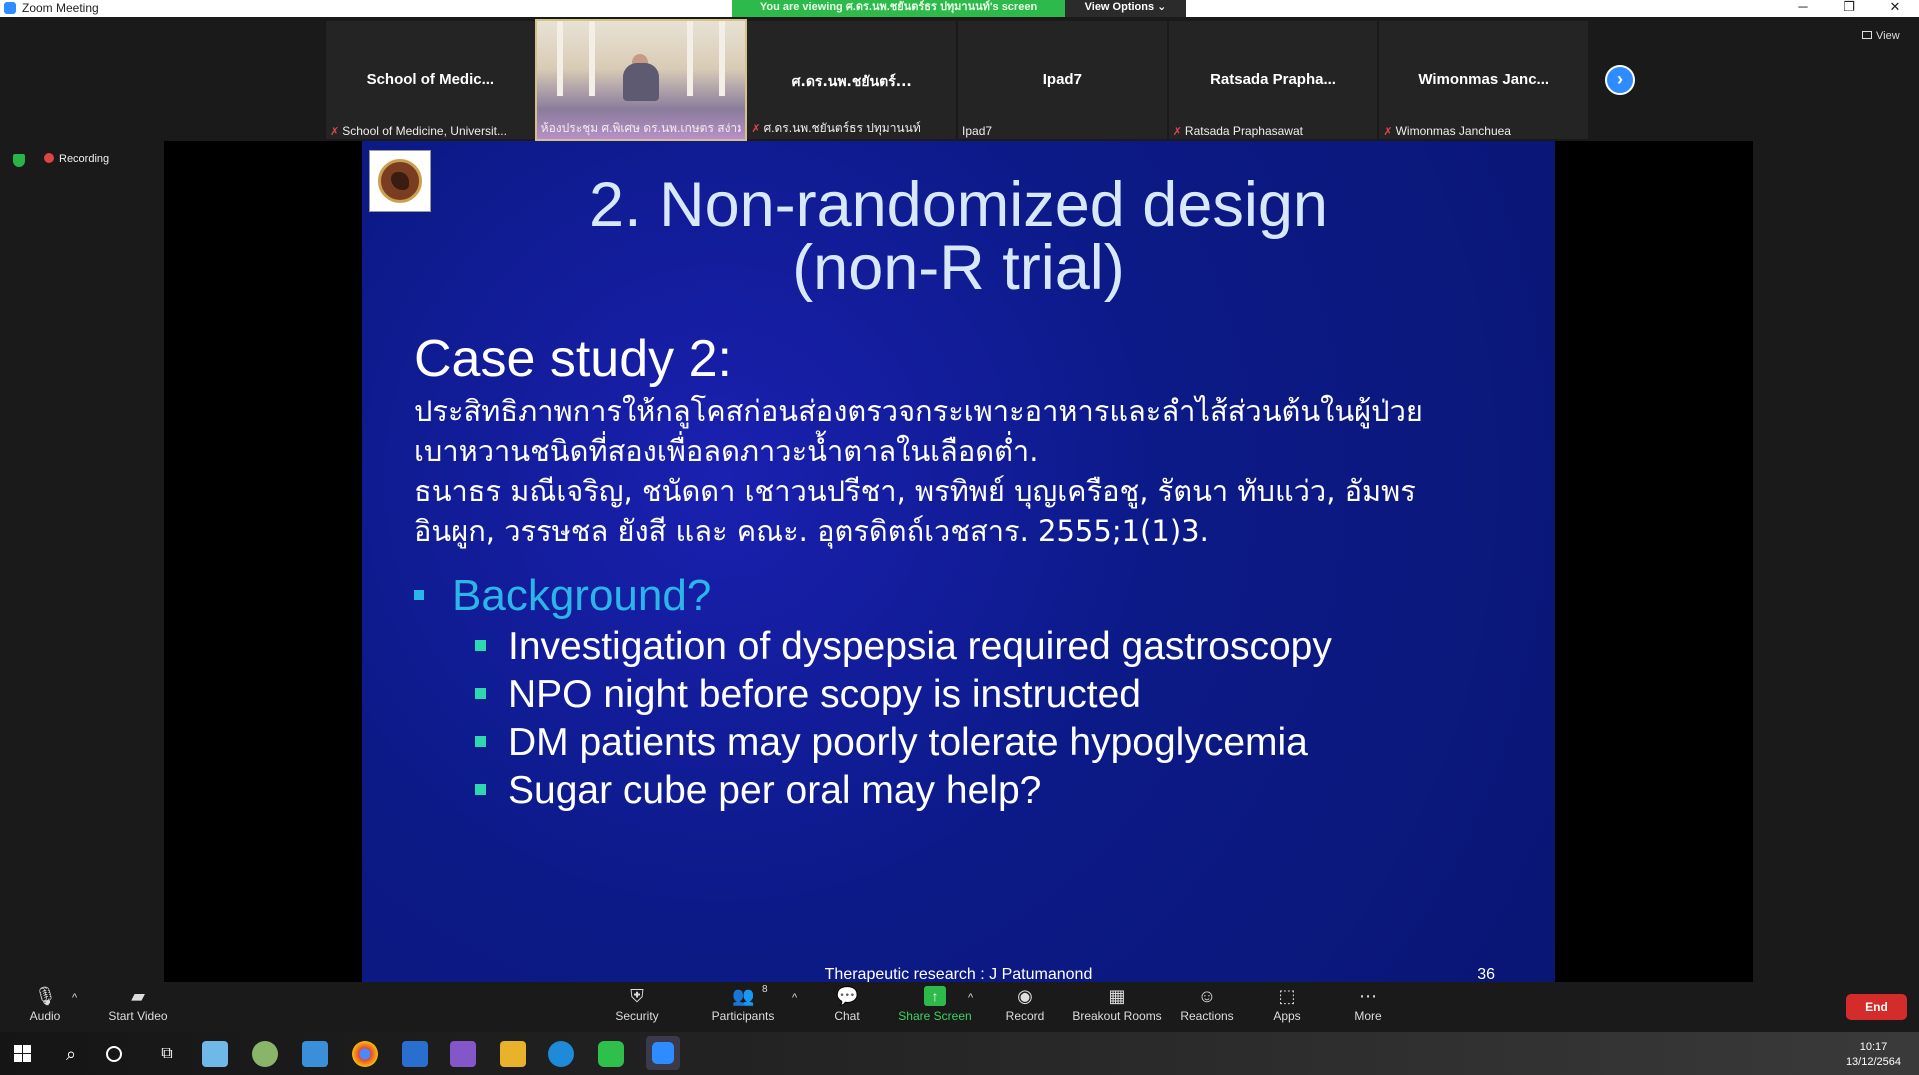 This screenshot has height=1075, width=1919. I want to click on microphone-icon: 🎙, so click(45, 996).